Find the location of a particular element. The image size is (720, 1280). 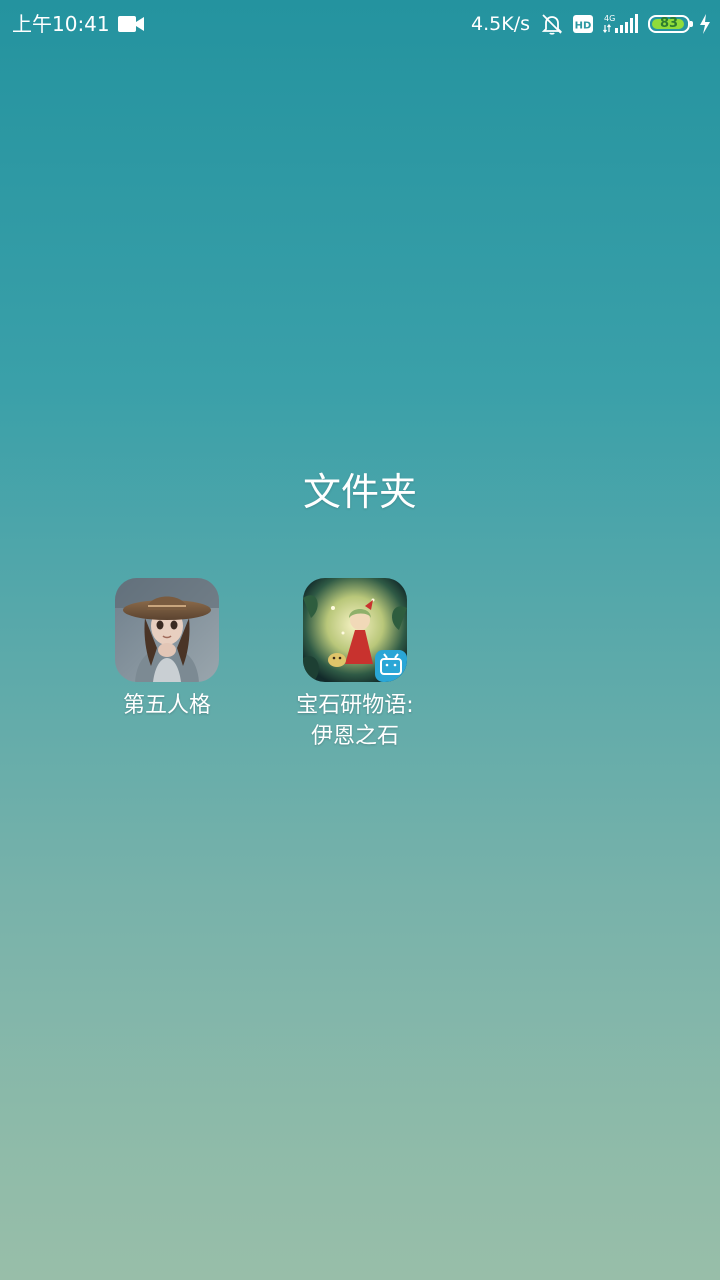

network-speed: 4.5K/s is located at coordinates (500, 24).